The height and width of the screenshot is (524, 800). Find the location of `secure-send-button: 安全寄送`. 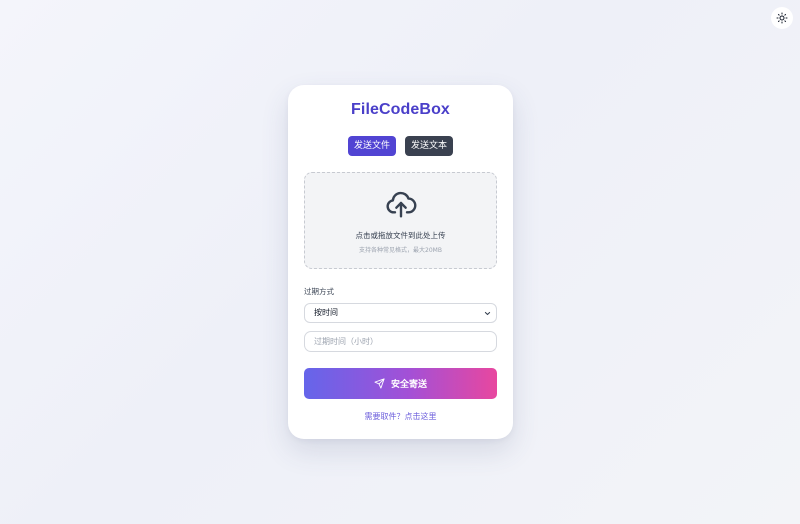

secure-send-button: 安全寄送 is located at coordinates (400, 383).